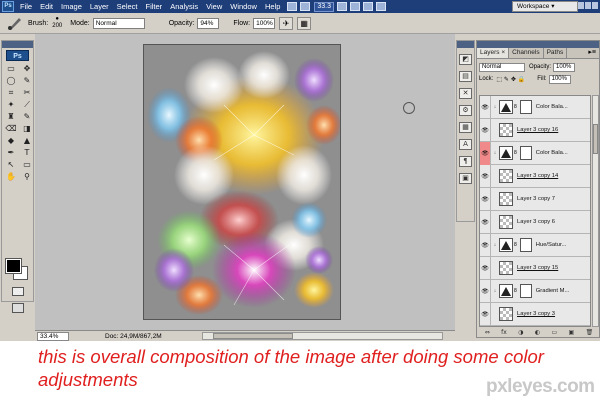 Image resolution: width=600 pixels, height=403 pixels. Describe the element at coordinates (510, 79) in the screenshot. I see `lock-icons: ⬚ ✎ ✥ 🔒` at that location.